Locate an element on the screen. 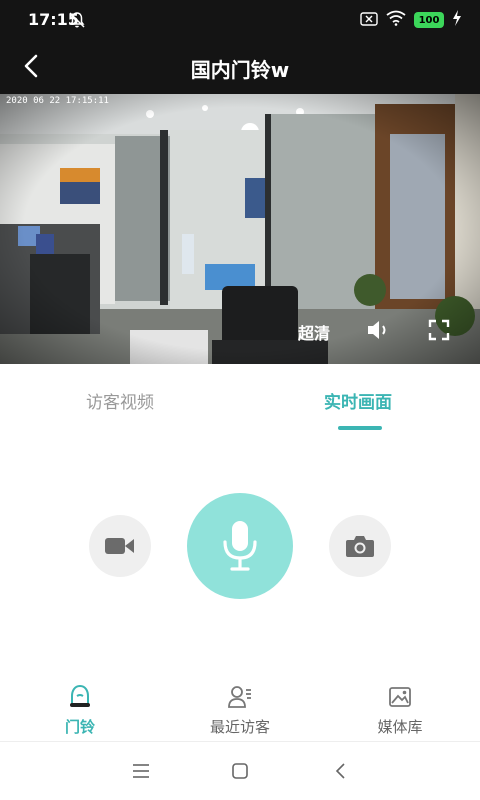  fullscreen-icon is located at coordinates (439, 330).